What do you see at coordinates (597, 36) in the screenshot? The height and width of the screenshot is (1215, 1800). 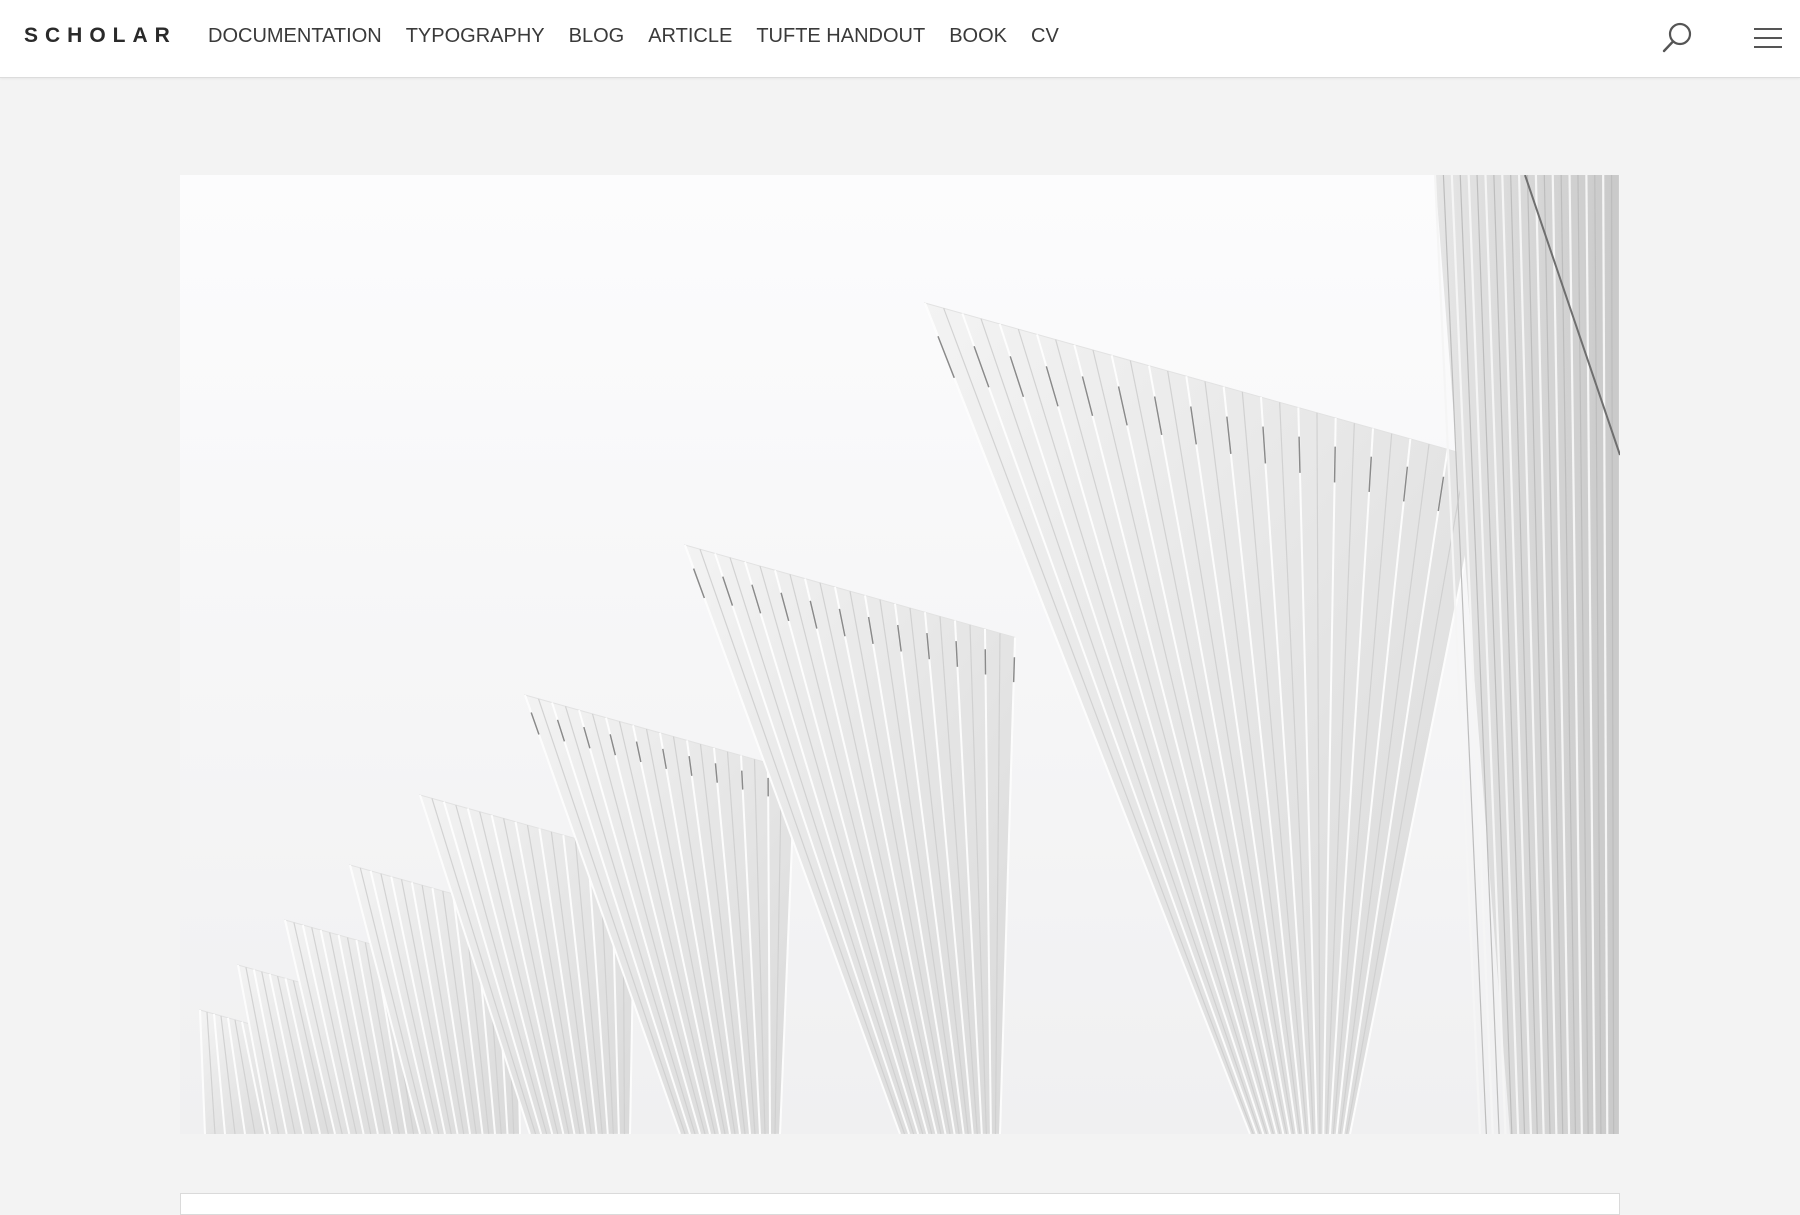 I see `nav-link-blog: BLOG` at bounding box center [597, 36].